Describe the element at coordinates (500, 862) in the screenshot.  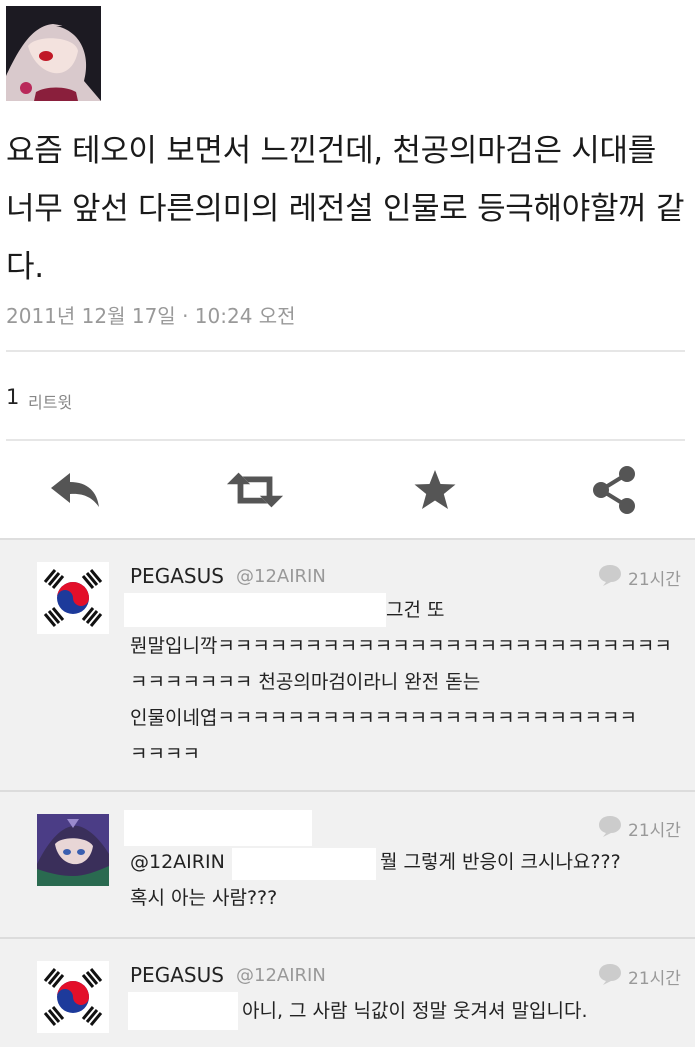
I see `reply-text-line: 뭘 그렇게 반응이 크시나요???` at that location.